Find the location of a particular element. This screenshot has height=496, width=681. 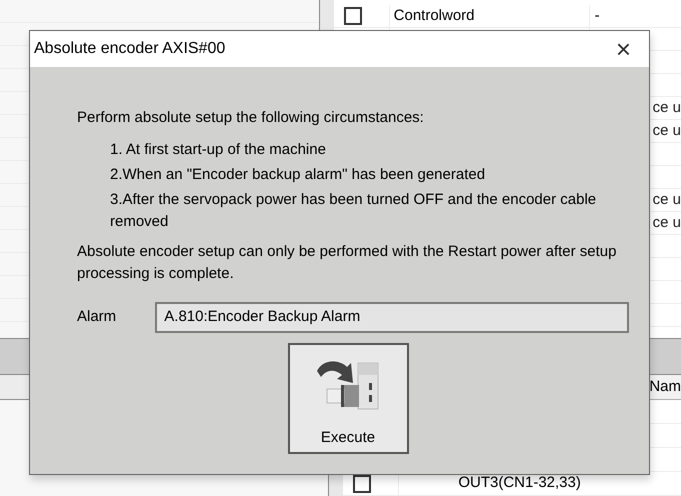

alarm-field: A.810:Encoder Backup Alarm is located at coordinates (392, 317).